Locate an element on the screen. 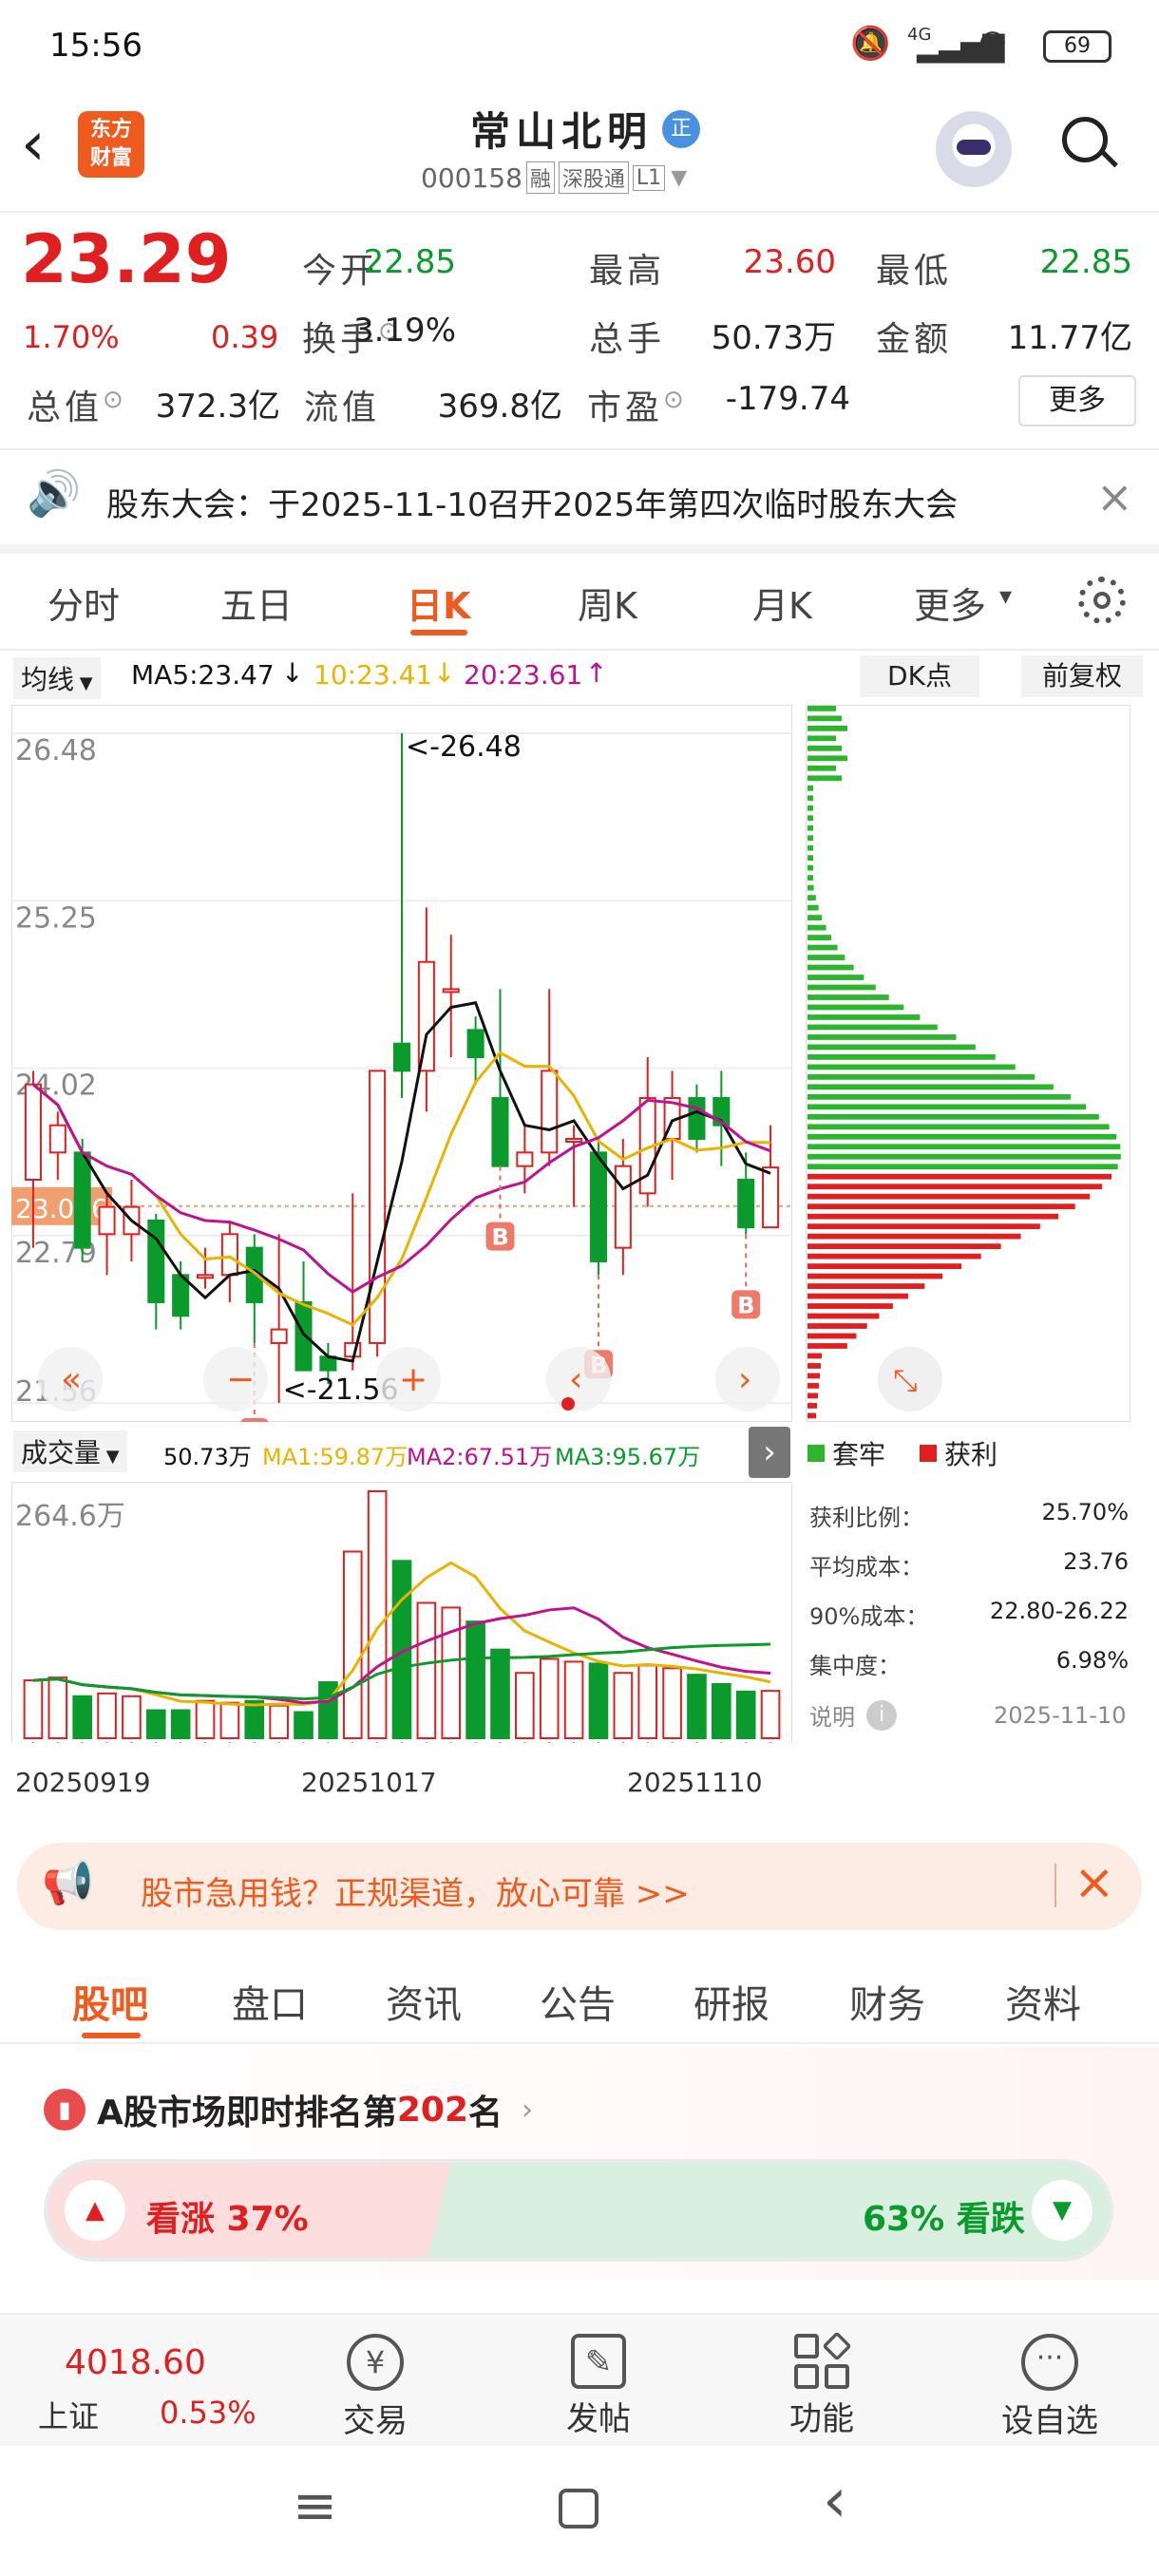 The height and width of the screenshot is (2576, 1159). stock-code: 000158 is located at coordinates (471, 177).